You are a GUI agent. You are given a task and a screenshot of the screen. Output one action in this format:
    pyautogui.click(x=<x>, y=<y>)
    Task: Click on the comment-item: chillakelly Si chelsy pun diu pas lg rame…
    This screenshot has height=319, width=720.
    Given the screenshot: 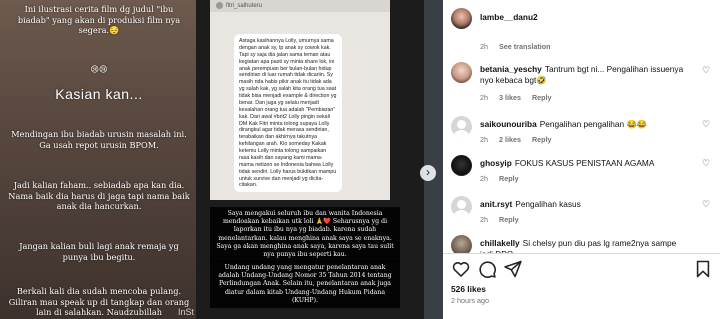 What is the action you would take?
    pyautogui.click(x=582, y=244)
    